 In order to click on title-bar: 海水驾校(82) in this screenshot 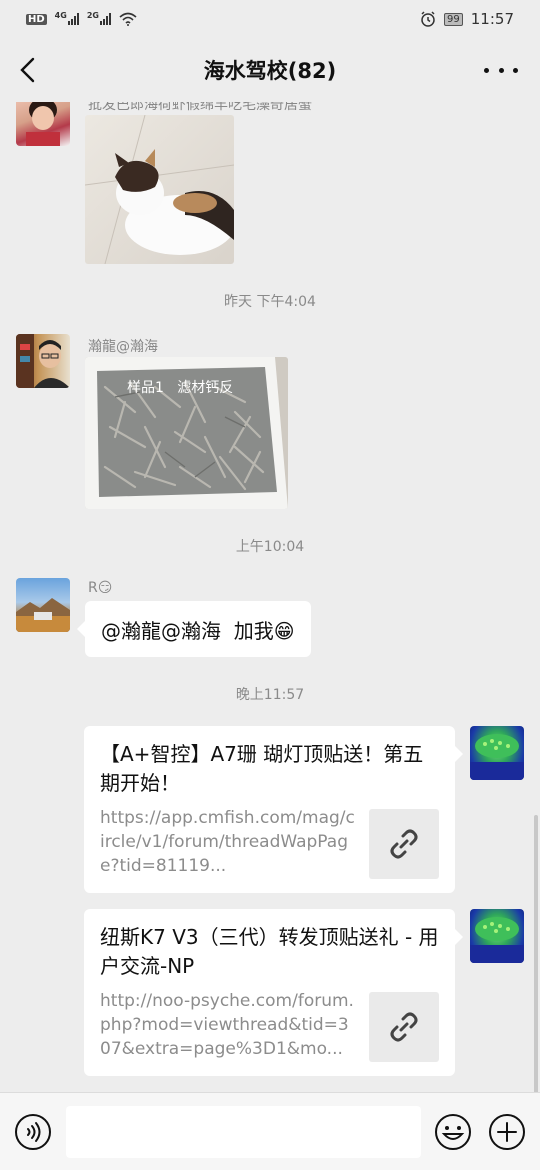, I will do `click(270, 70)`.